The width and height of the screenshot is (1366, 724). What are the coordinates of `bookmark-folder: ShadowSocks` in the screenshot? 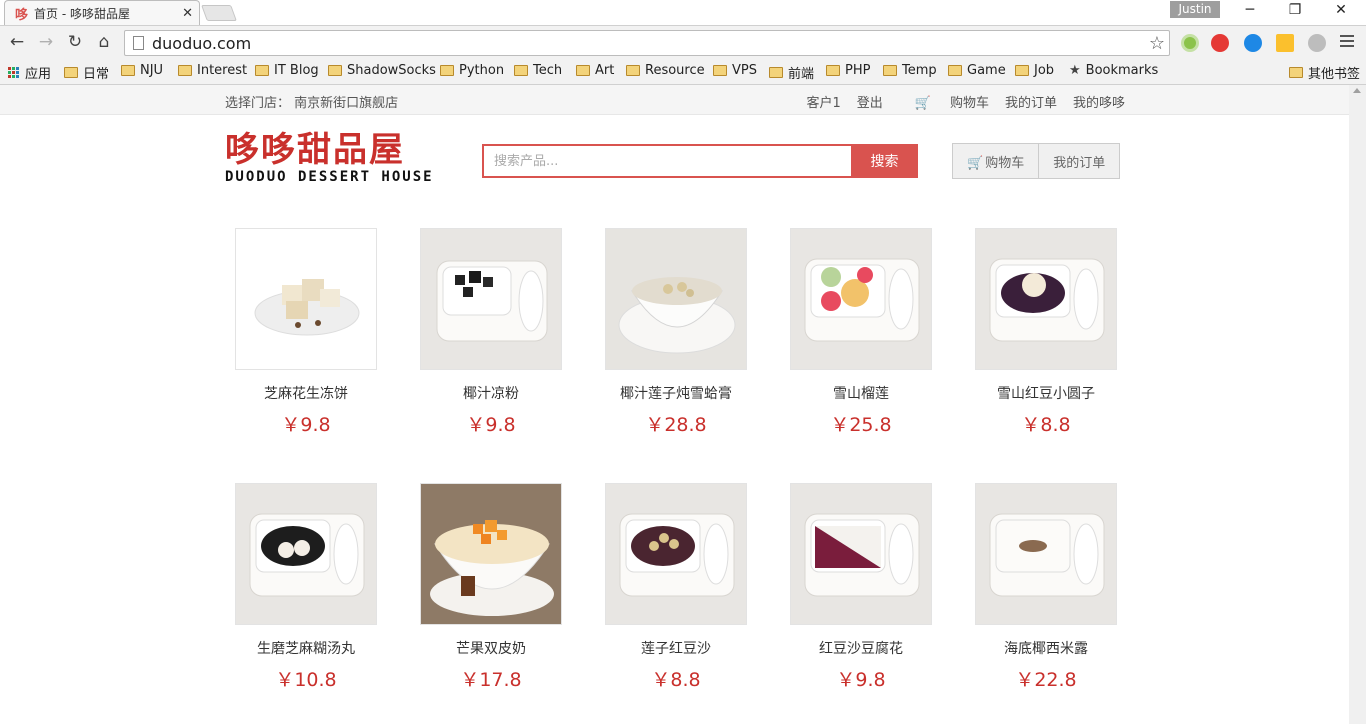 It's located at (382, 70).